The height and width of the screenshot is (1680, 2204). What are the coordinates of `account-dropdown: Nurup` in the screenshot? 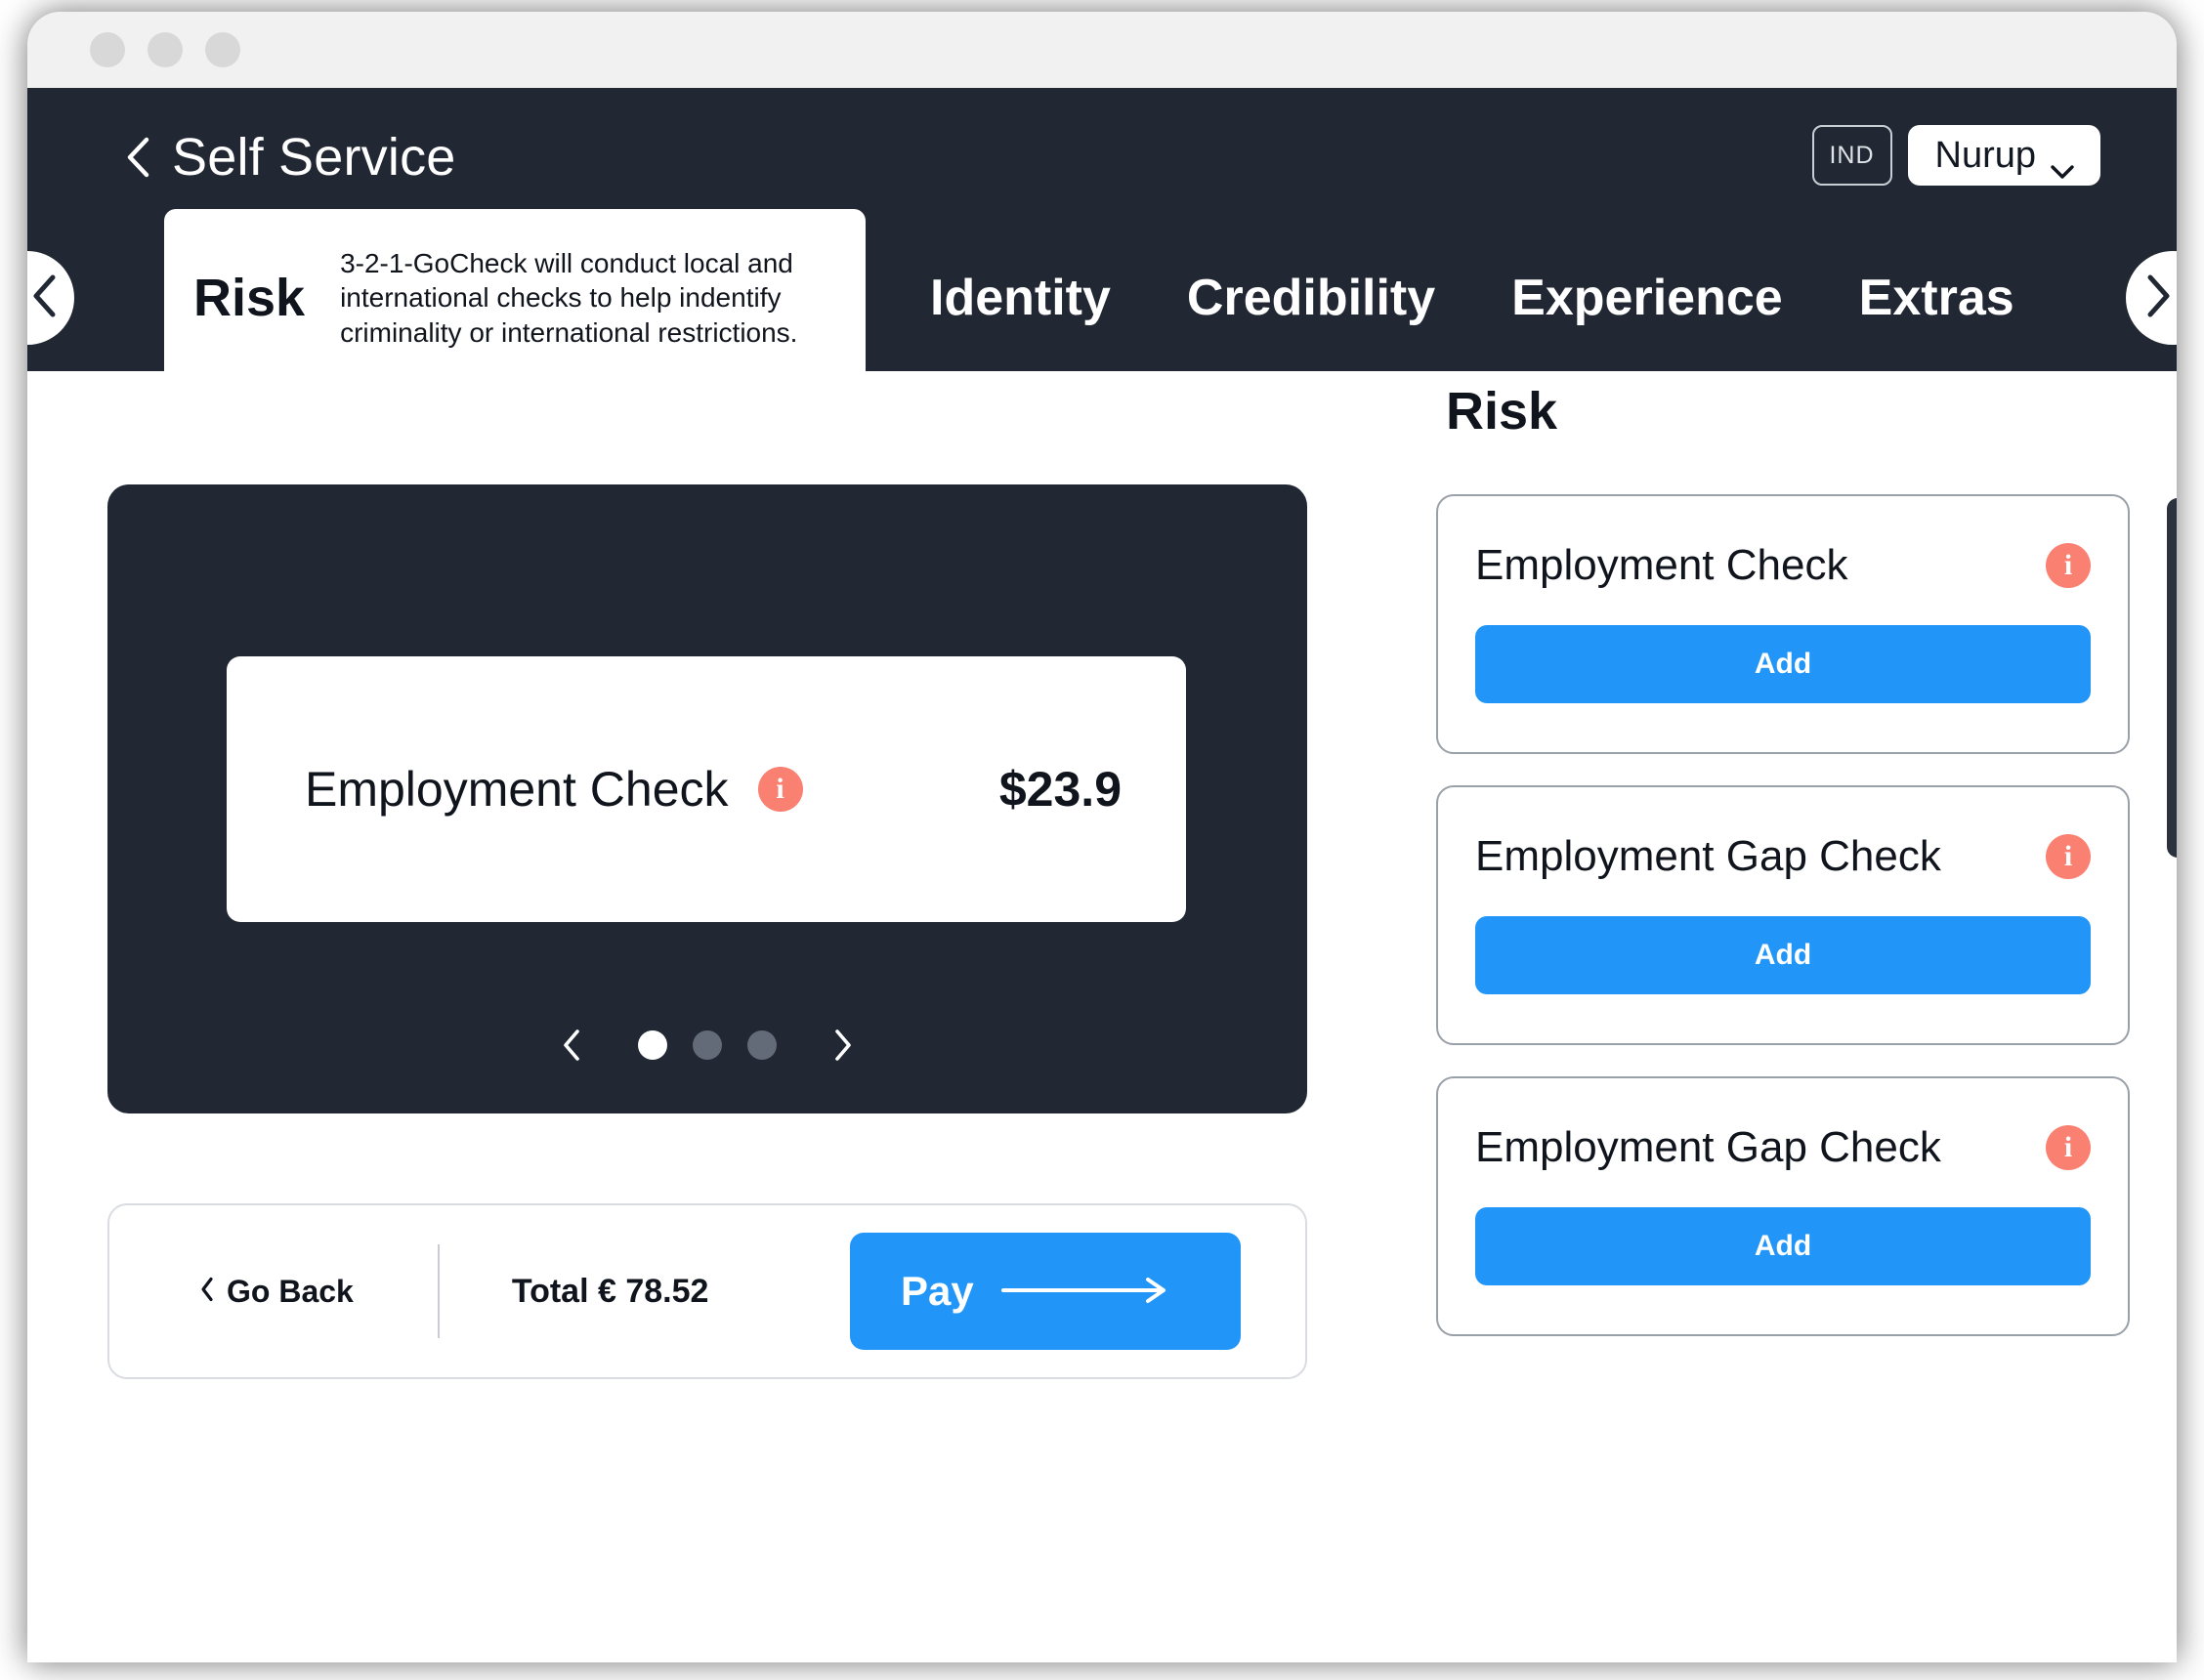 It's located at (2003, 155).